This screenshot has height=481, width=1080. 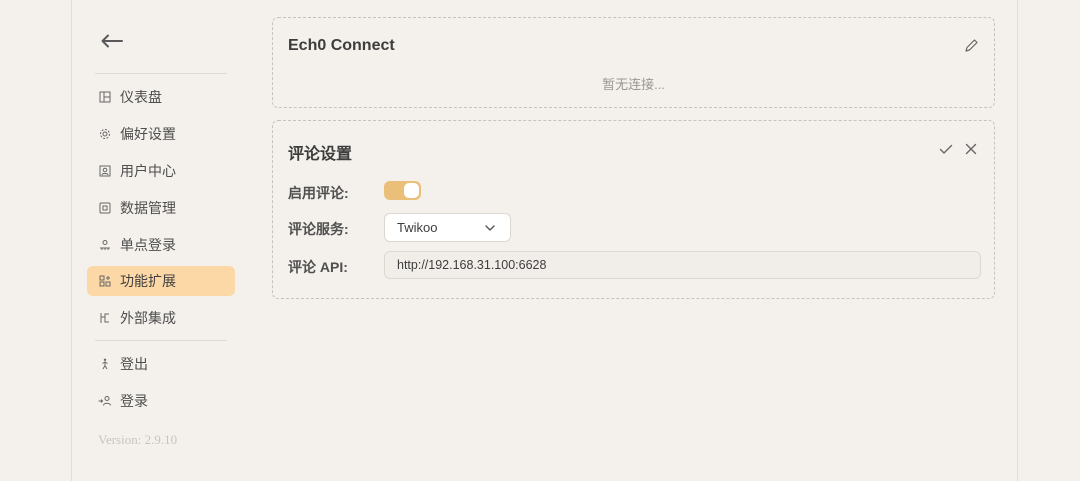 I want to click on comment-api-input: http://192.168.31.100:6628, so click(x=682, y=265).